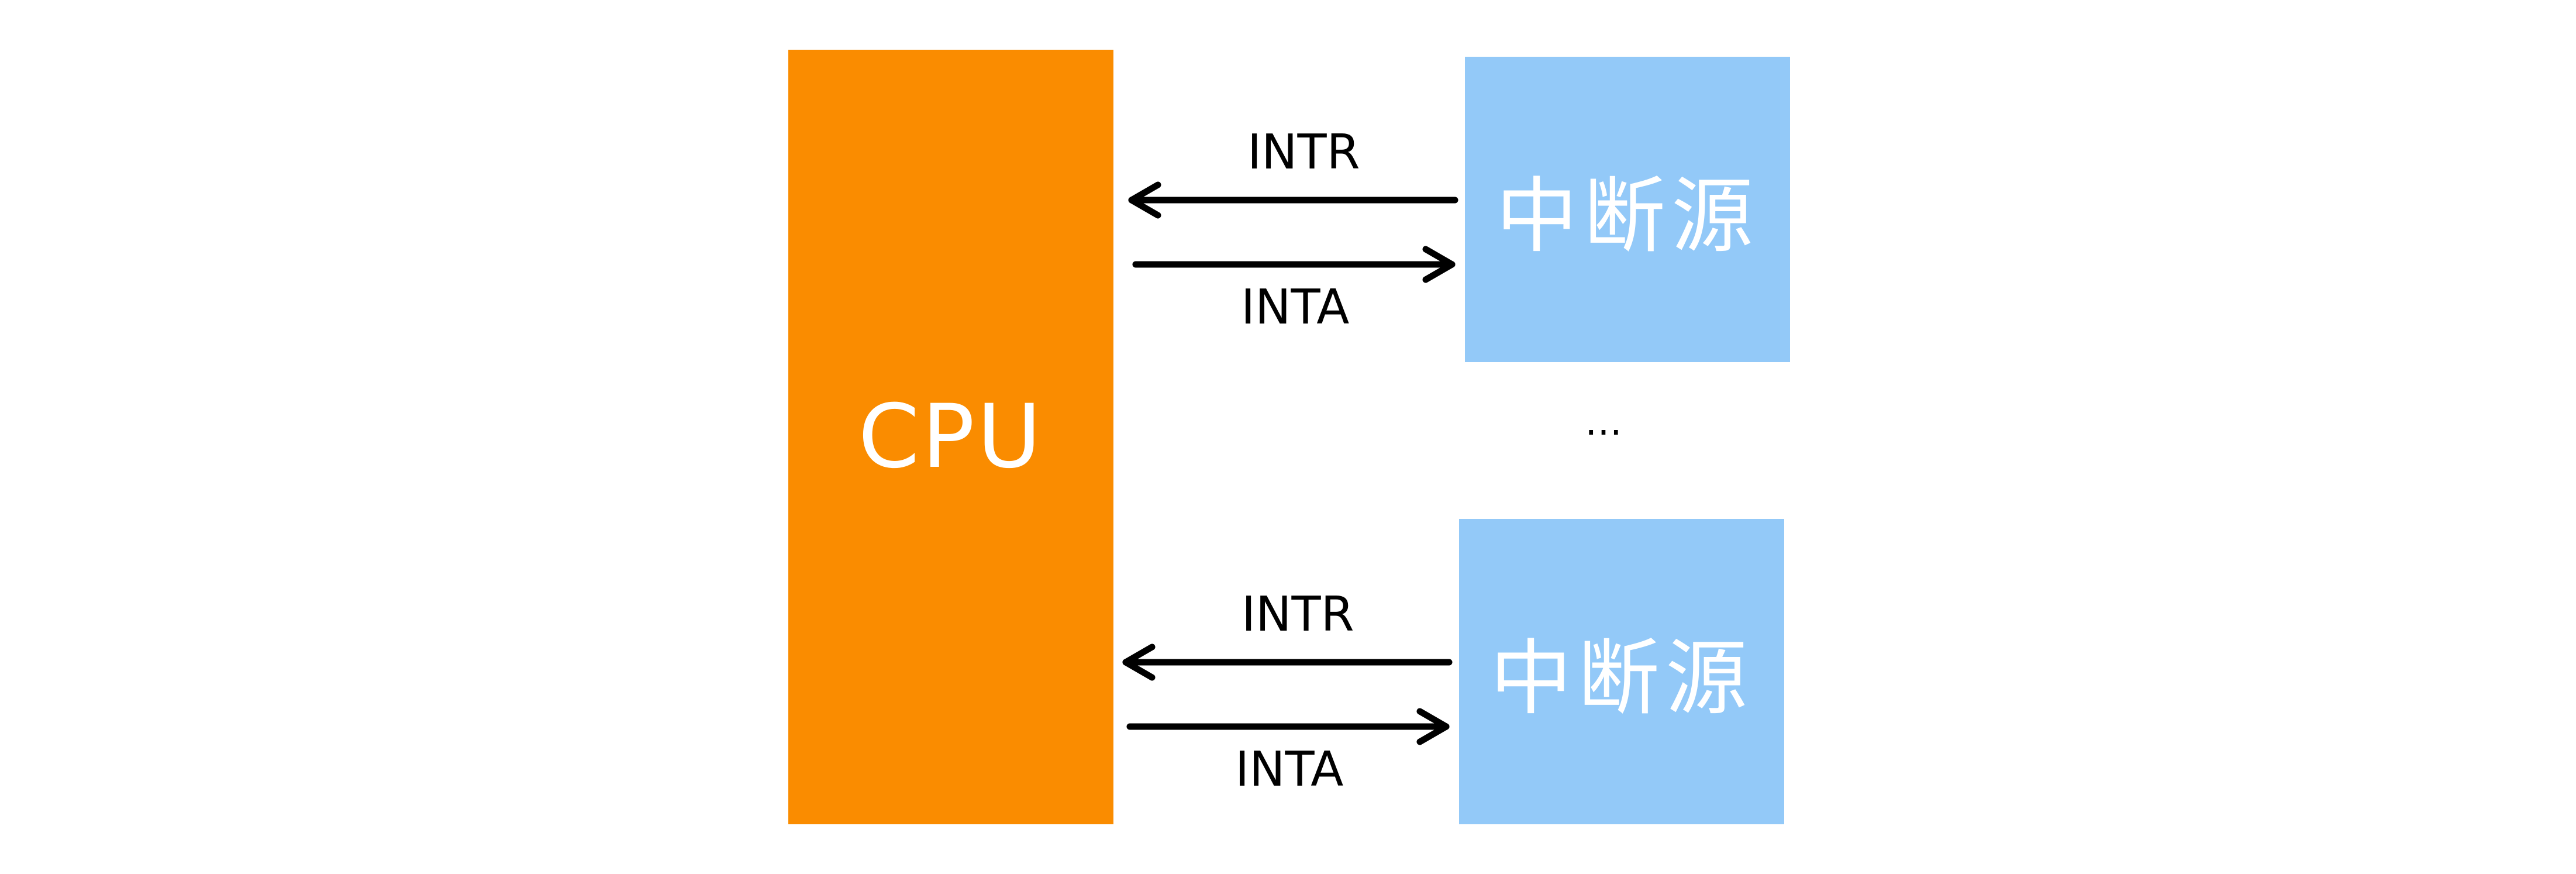 The height and width of the screenshot is (874, 2576). Describe the element at coordinates (1290, 769) in the screenshot. I see `inta-label-2: INTA` at that location.